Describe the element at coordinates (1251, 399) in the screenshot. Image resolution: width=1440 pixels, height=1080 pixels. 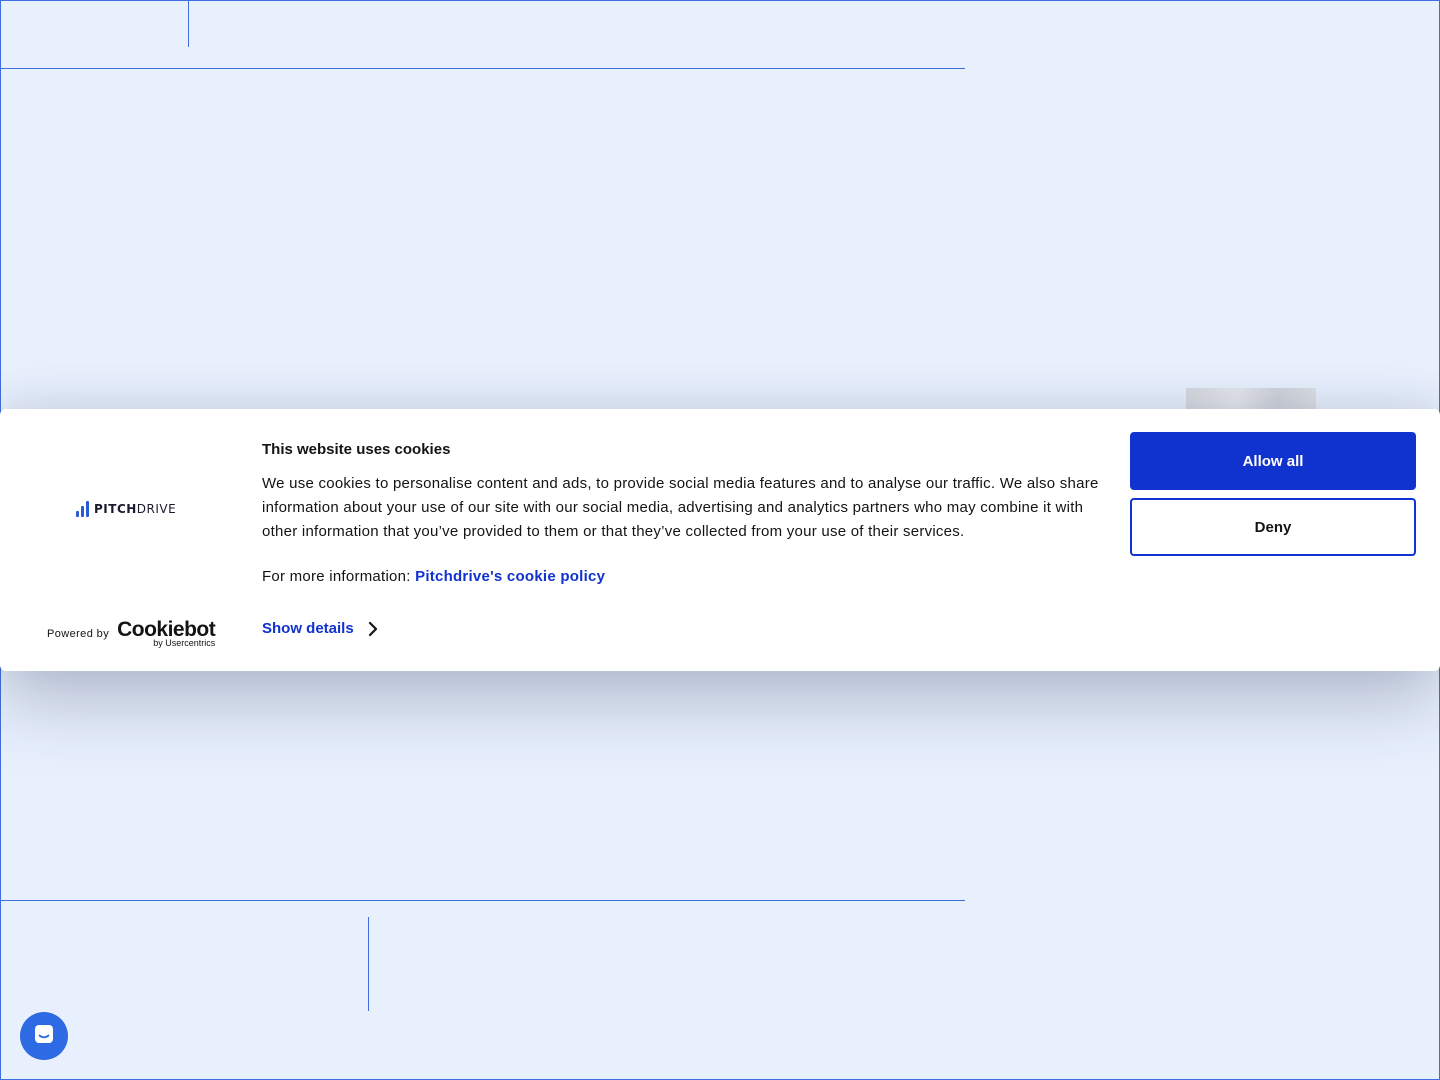
I see `background-image-fragment` at that location.